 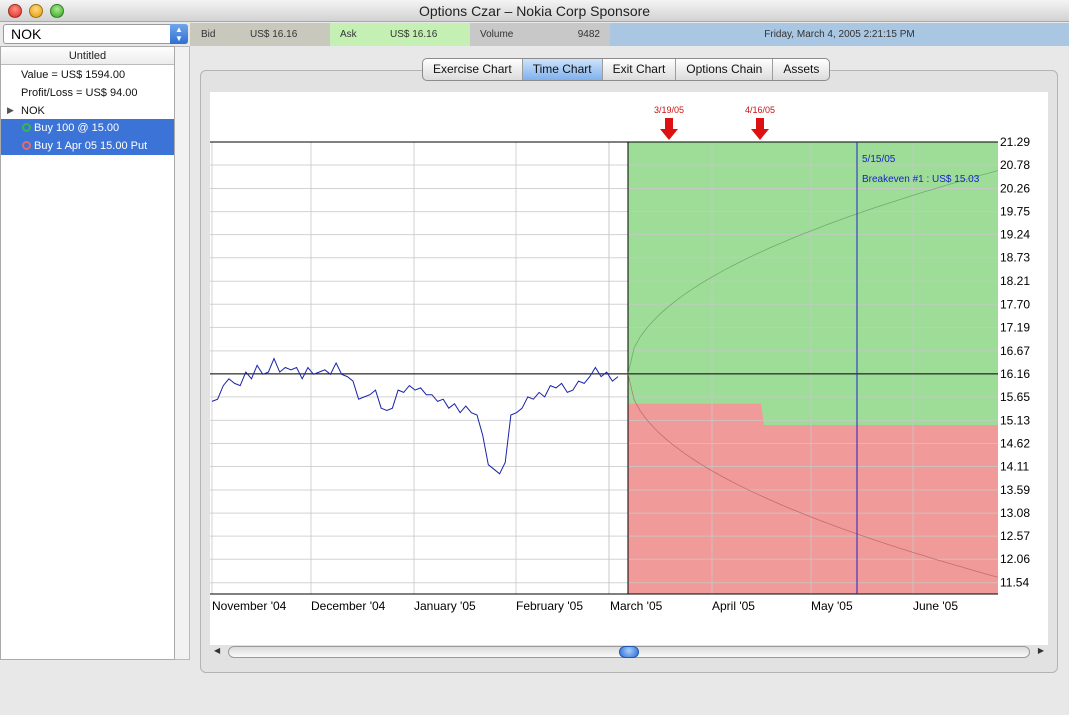 What do you see at coordinates (87, 93) in the screenshot?
I see `portfolio-profit-loss: Profit/Loss = US$ 94.00` at bounding box center [87, 93].